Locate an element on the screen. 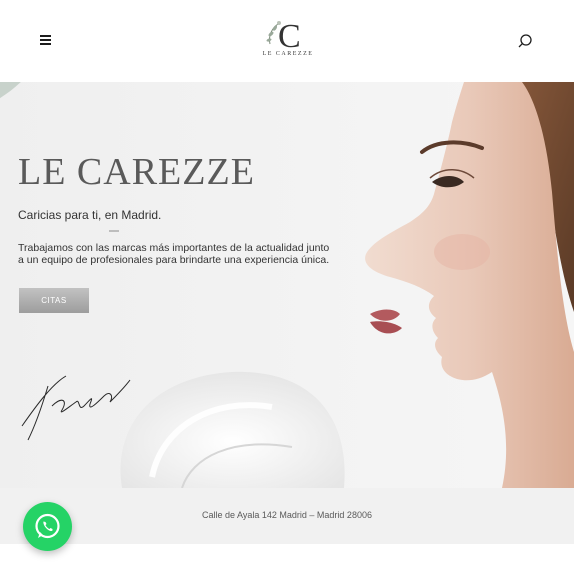  logo-mark-icon: C is located at coordinates (283, 36).